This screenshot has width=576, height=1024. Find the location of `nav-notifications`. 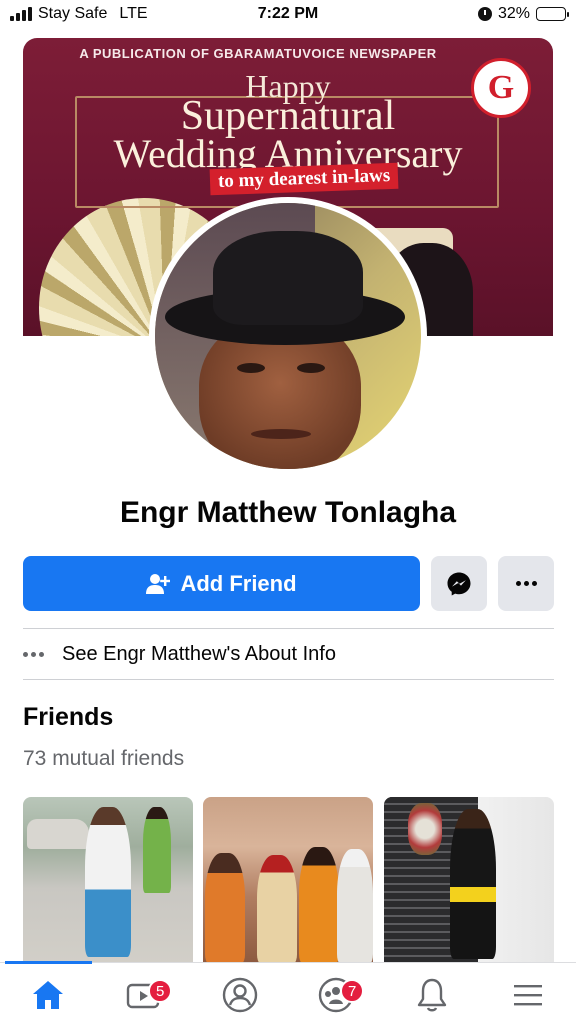

nav-notifications is located at coordinates (432, 995).